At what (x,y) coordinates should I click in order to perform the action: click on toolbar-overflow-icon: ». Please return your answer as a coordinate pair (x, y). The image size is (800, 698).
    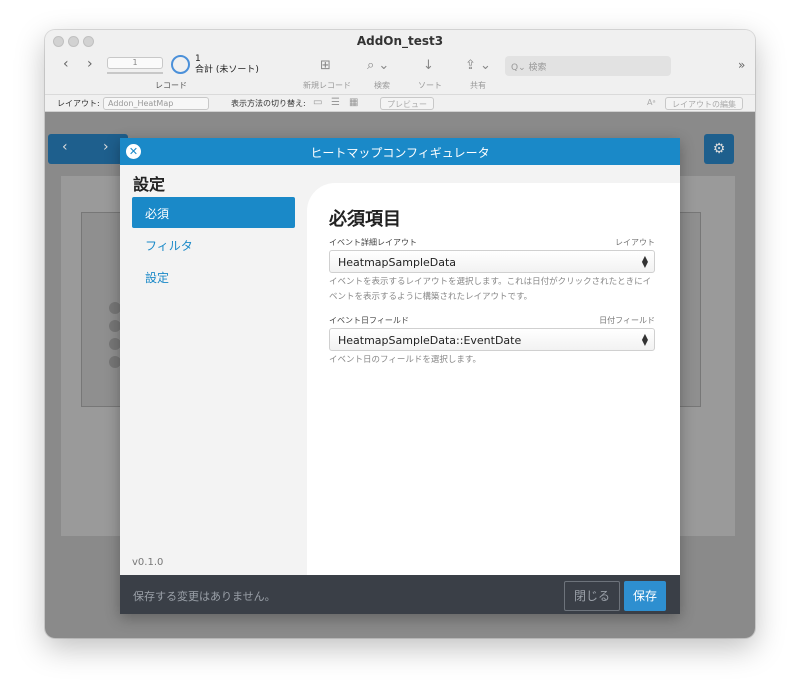
    Looking at the image, I should click on (741, 65).